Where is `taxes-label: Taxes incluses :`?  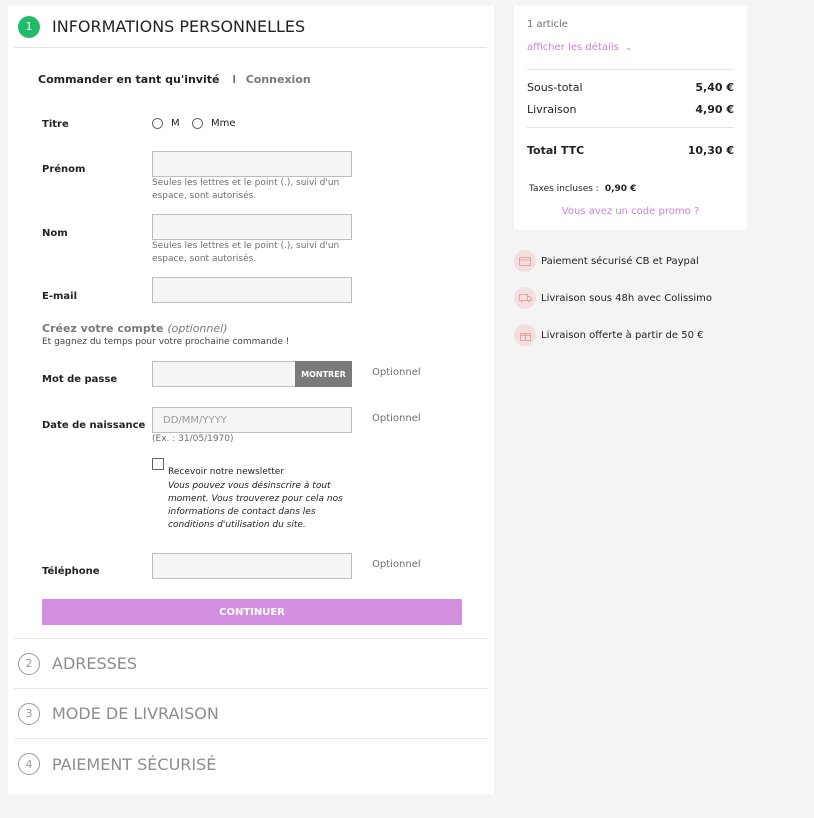
taxes-label: Taxes incluses : is located at coordinates (564, 189).